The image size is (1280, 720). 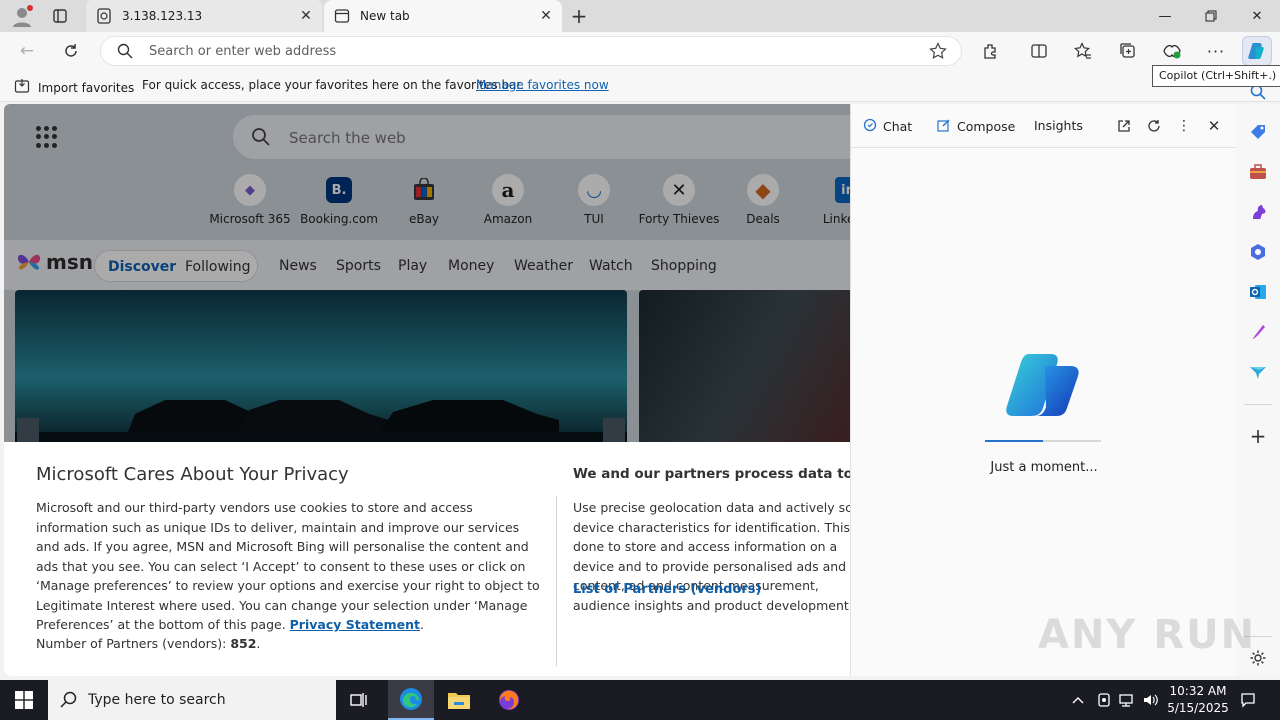 I want to click on import-favorites-label: Import favorites, so click(x=86, y=87).